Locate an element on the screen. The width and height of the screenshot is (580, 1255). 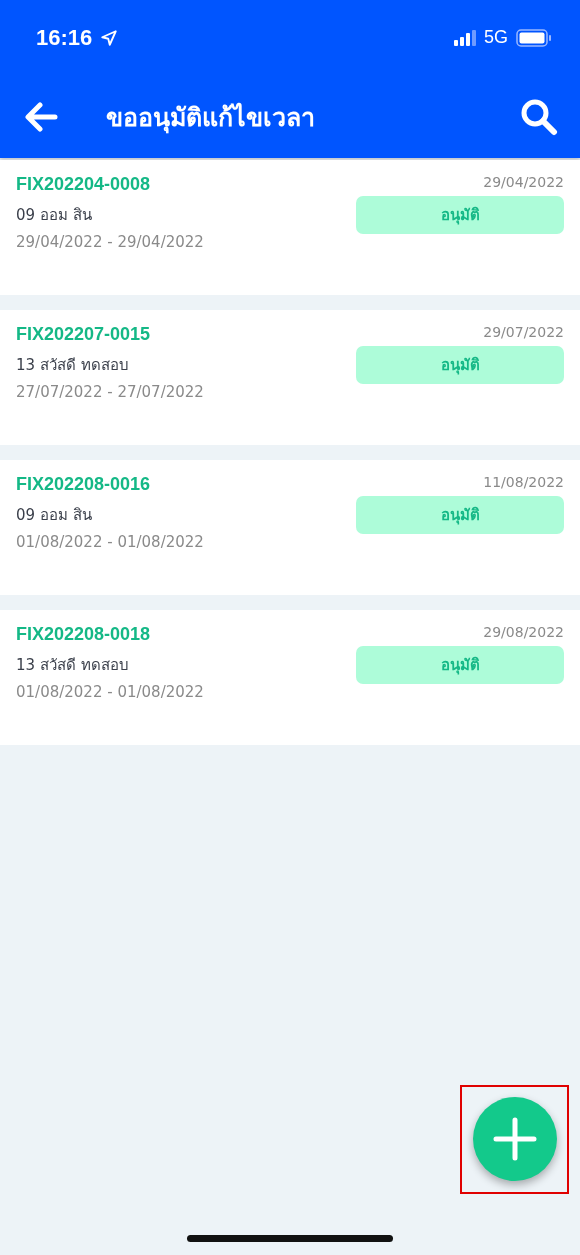
request-code: FIX202208-0018 is located at coordinates (84, 634).